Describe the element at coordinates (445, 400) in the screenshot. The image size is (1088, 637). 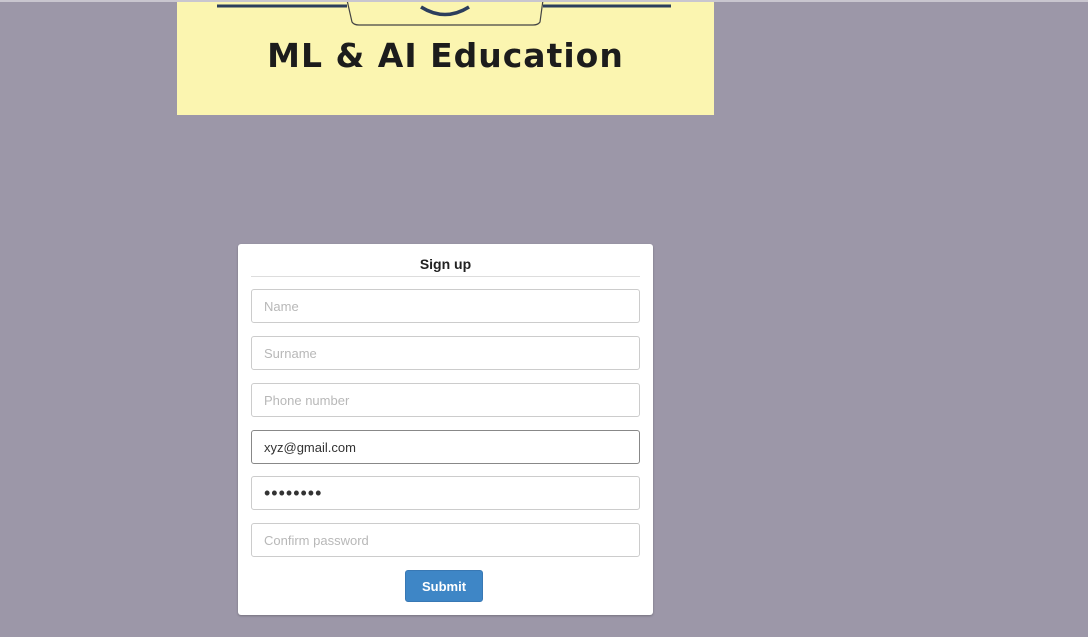
I see `phone-input` at that location.